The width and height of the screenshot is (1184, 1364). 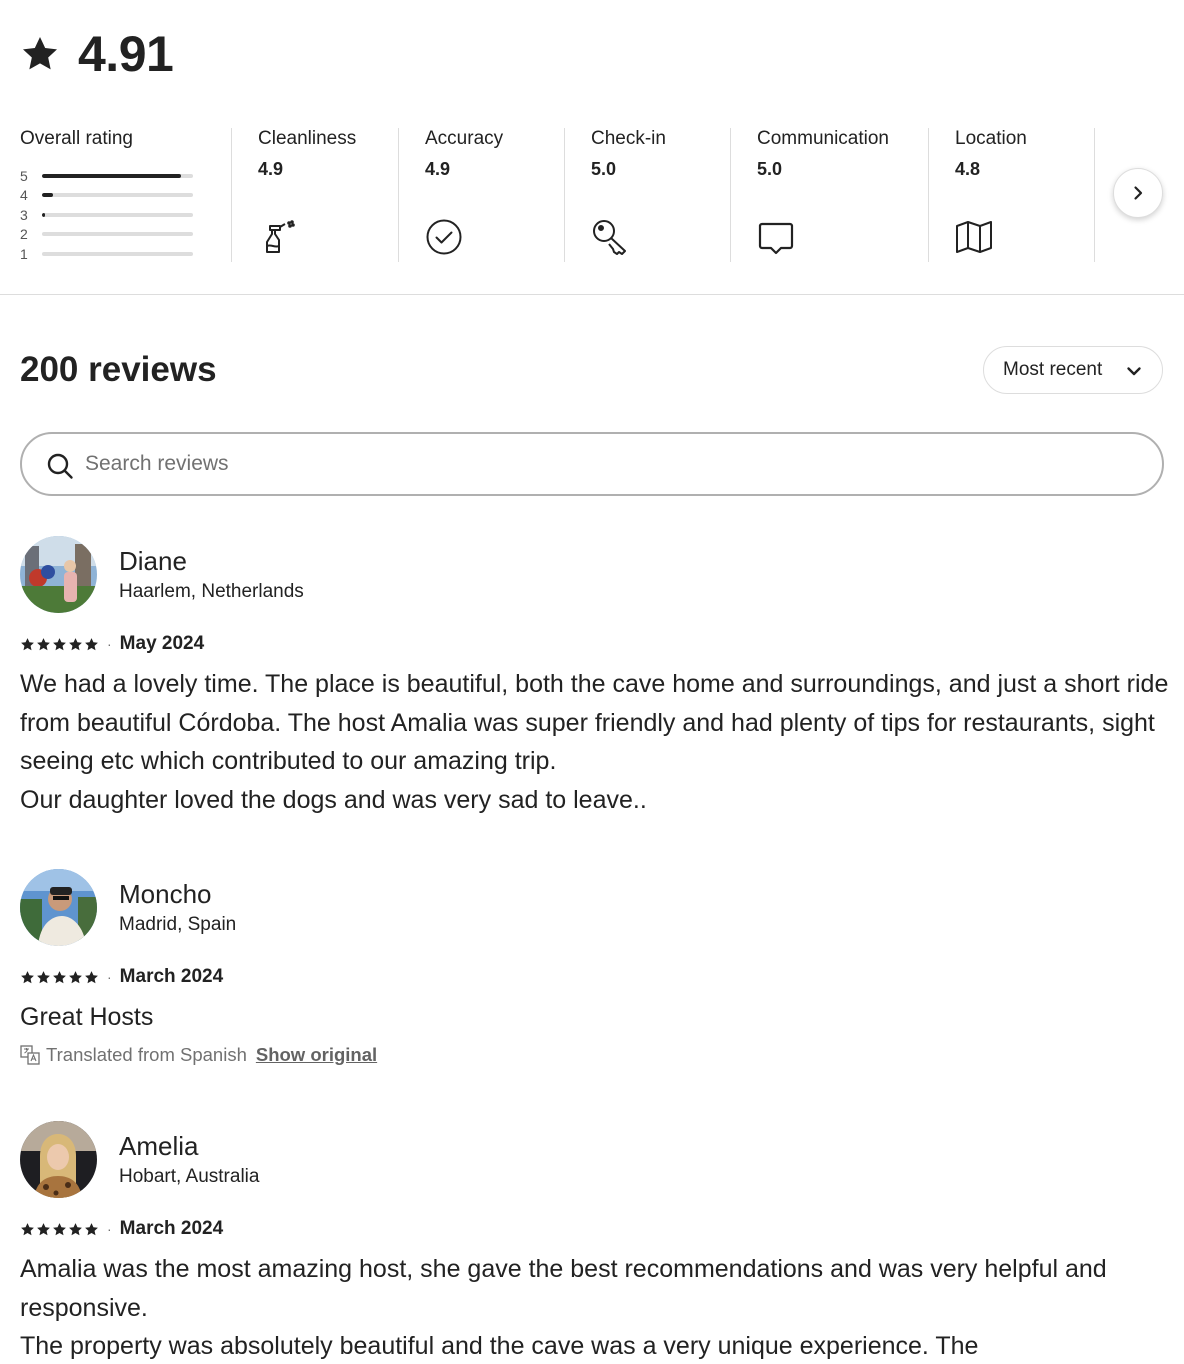 What do you see at coordinates (24, 175) in the screenshot?
I see `rating-bar-label: 5` at bounding box center [24, 175].